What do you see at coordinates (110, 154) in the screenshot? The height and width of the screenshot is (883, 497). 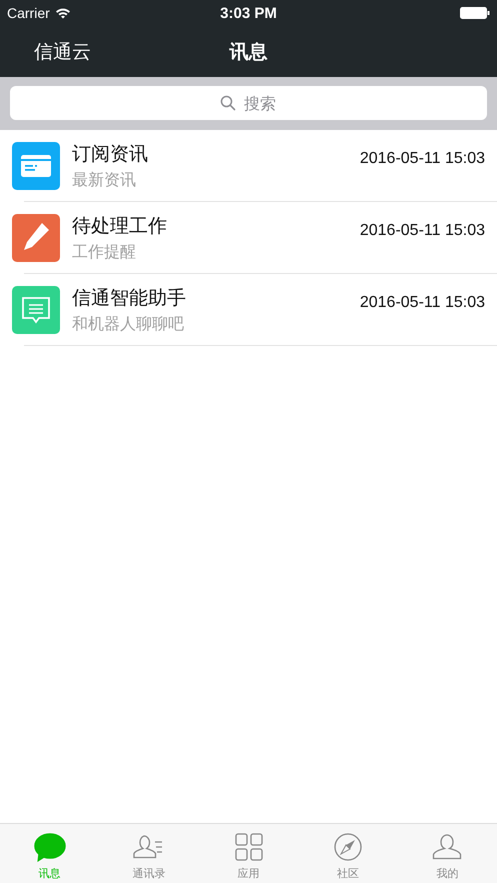 I see `message-title: 订阅资讯` at bounding box center [110, 154].